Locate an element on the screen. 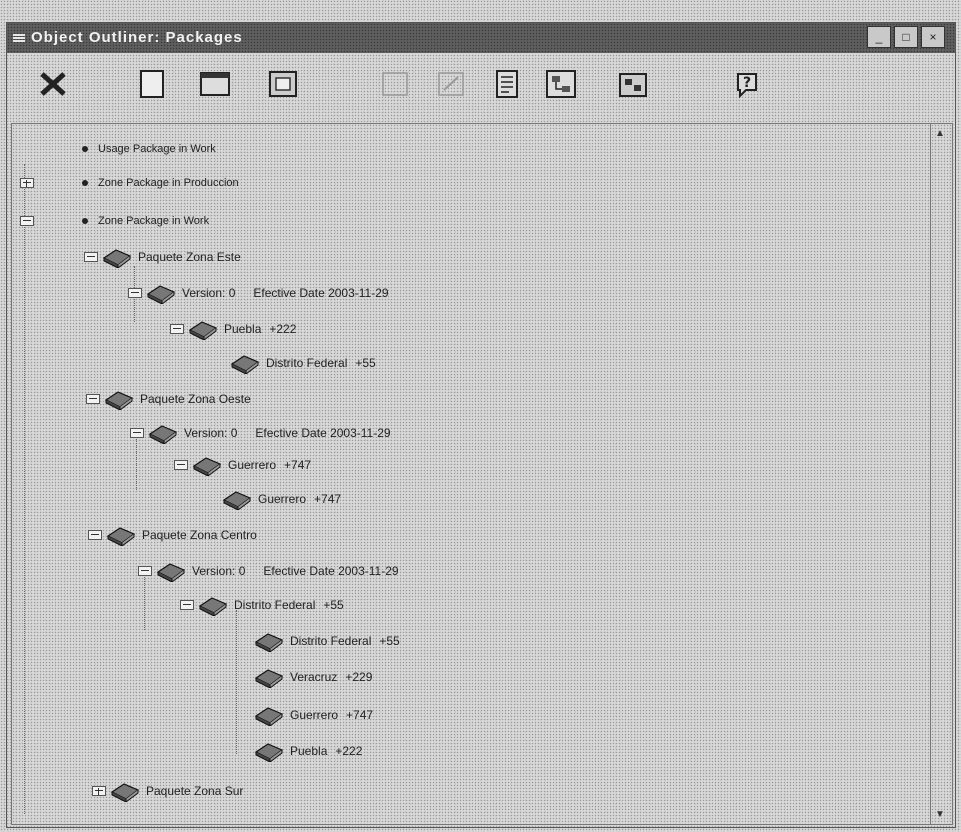 Image resolution: width=961 pixels, height=832 pixels. minimize-button: _ is located at coordinates (879, 37).